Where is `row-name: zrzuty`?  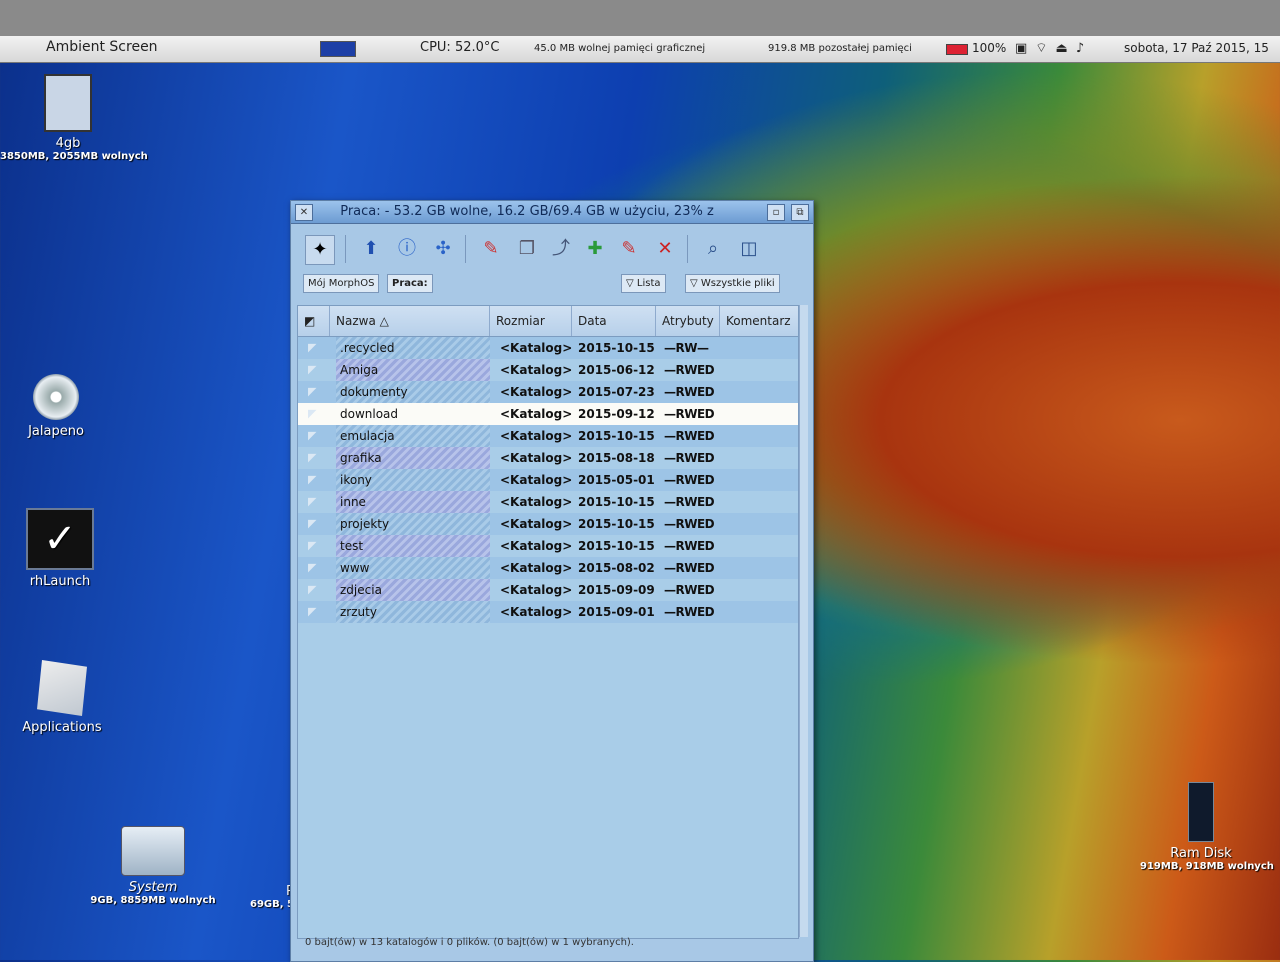
row-name: zrzuty is located at coordinates (413, 612).